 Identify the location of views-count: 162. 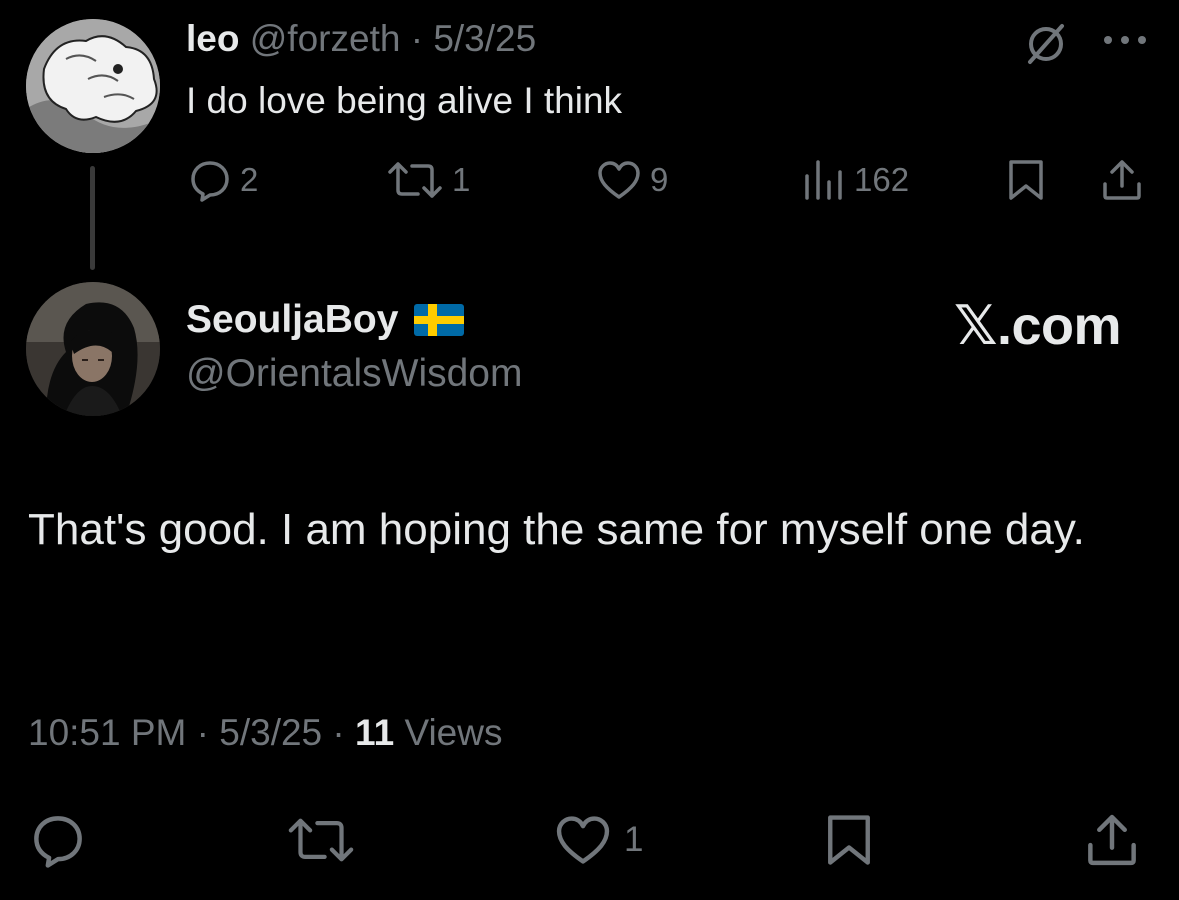
(882, 179).